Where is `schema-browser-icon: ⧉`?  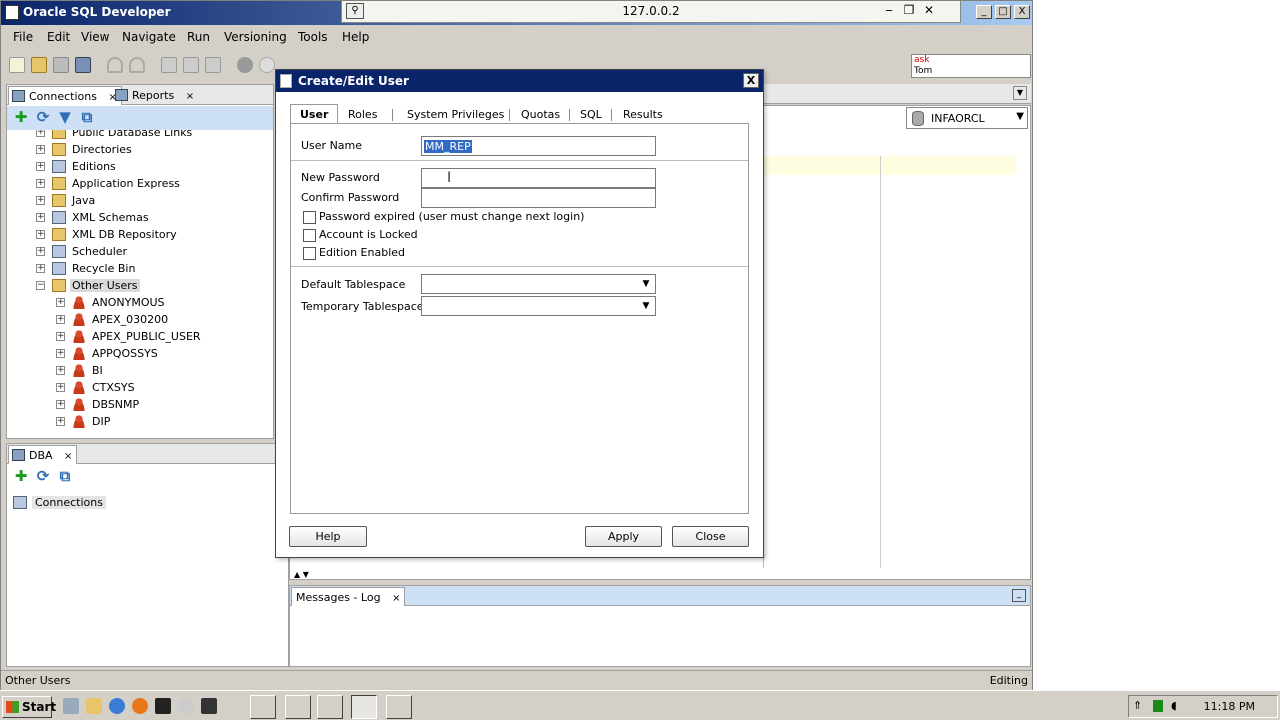 schema-browser-icon: ⧉ is located at coordinates (87, 118).